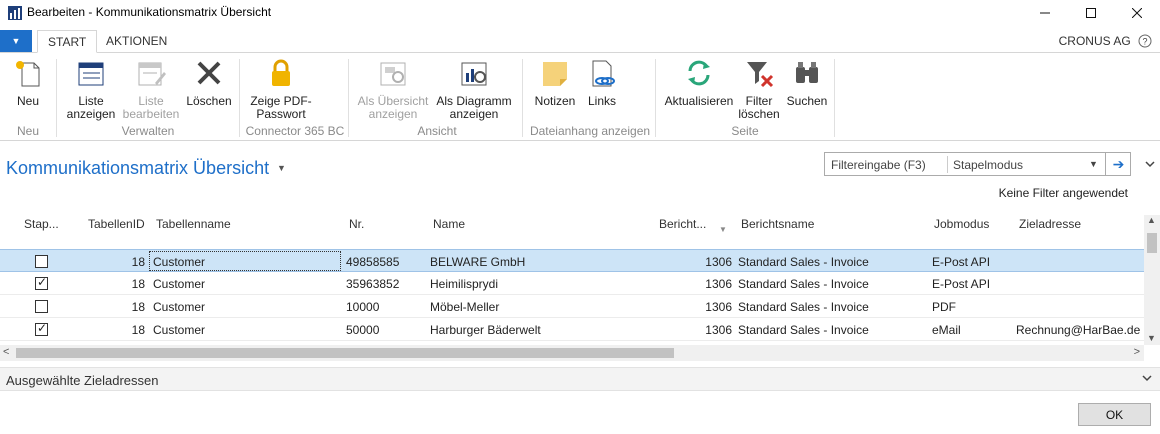  Describe the element at coordinates (138, 168) in the screenshot. I see `page-title: Kommunikationsmatrix Übersicht` at that location.